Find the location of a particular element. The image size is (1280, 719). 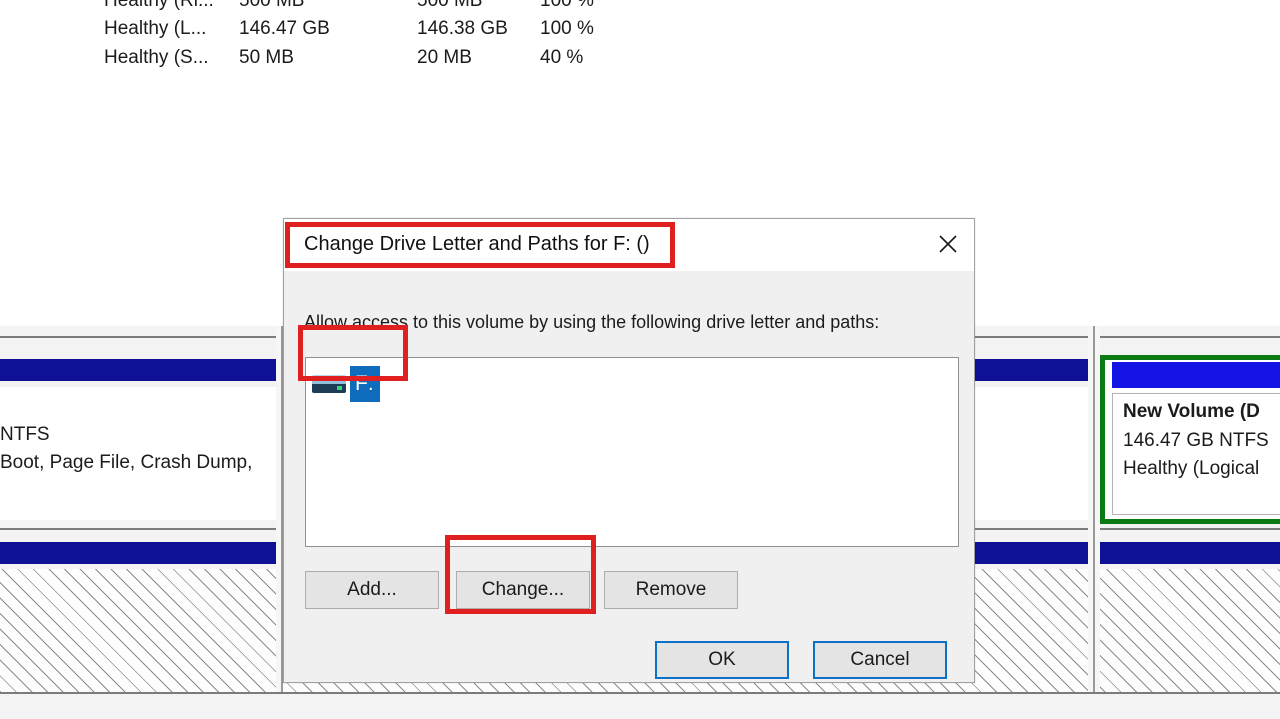

cell-free-space: 146.38 GB is located at coordinates (462, 28).